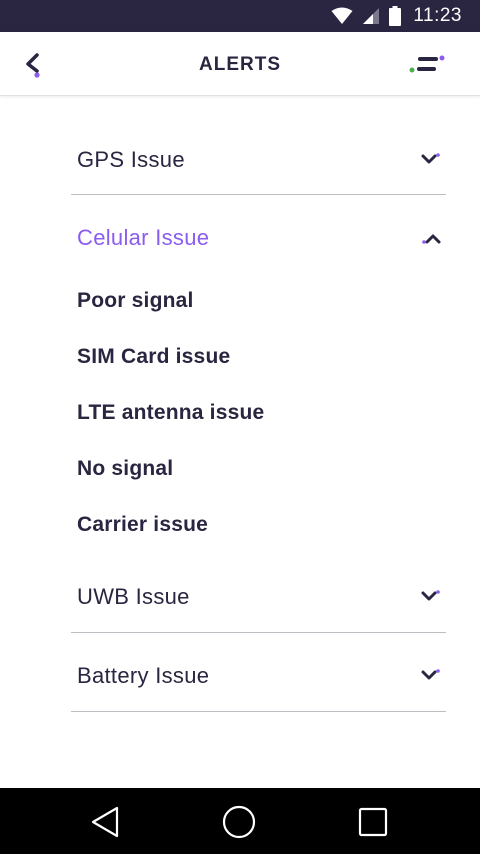 The width and height of the screenshot is (480, 854). Describe the element at coordinates (142, 525) in the screenshot. I see `sub-item-carrier-issue: Carrier issue` at that location.